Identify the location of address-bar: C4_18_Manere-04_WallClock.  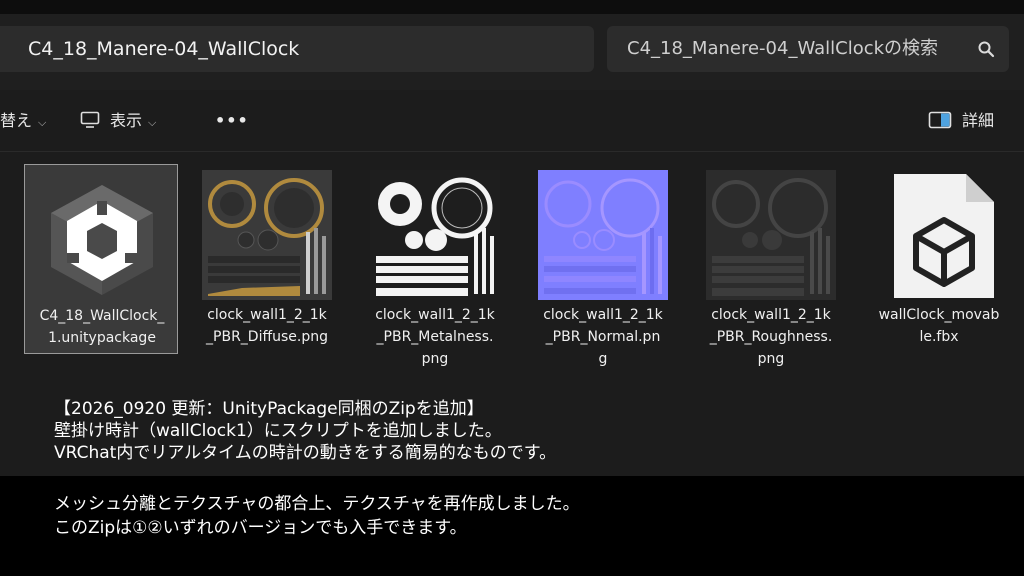
(297, 49).